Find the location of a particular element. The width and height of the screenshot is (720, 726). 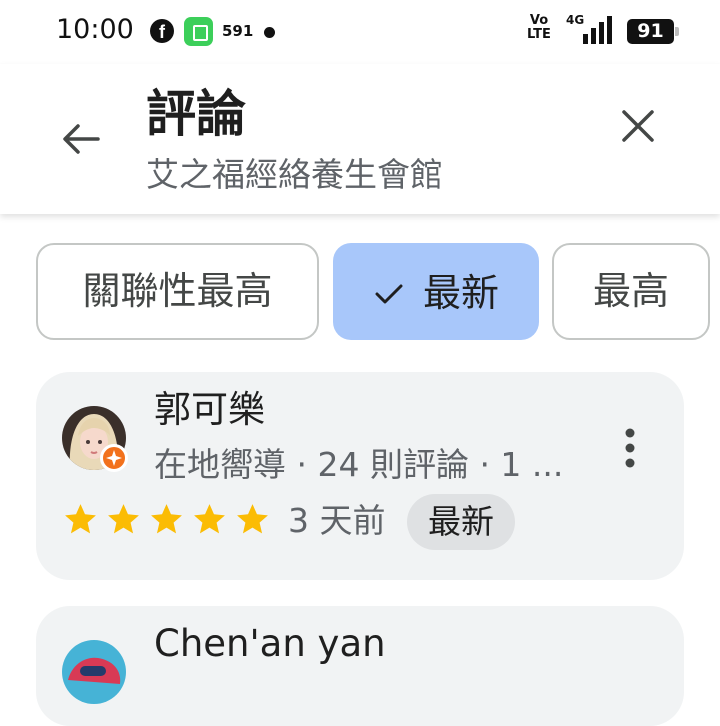

review-card: Chen'an yan is located at coordinates (360, 666).